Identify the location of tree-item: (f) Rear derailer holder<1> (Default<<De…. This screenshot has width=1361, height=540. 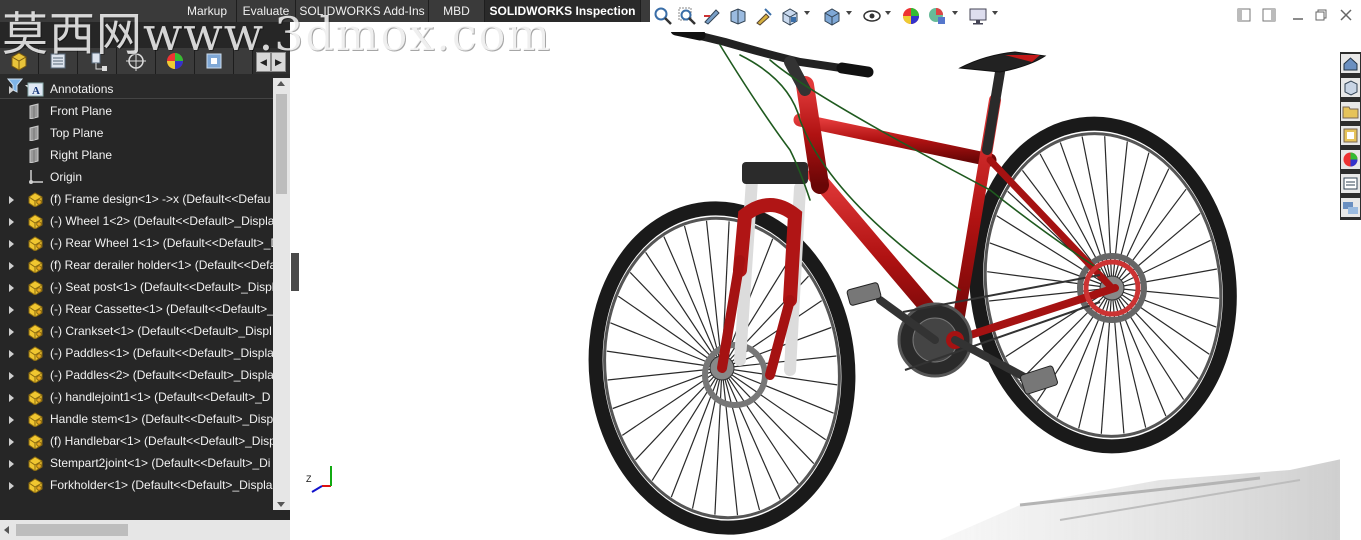
(136, 265).